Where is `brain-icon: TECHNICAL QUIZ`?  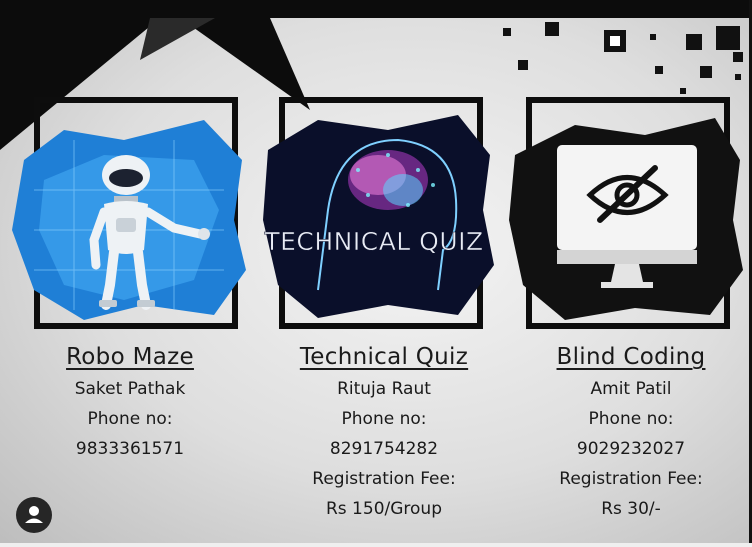
brain-icon: TECHNICAL QUIZ is located at coordinates (378, 216).